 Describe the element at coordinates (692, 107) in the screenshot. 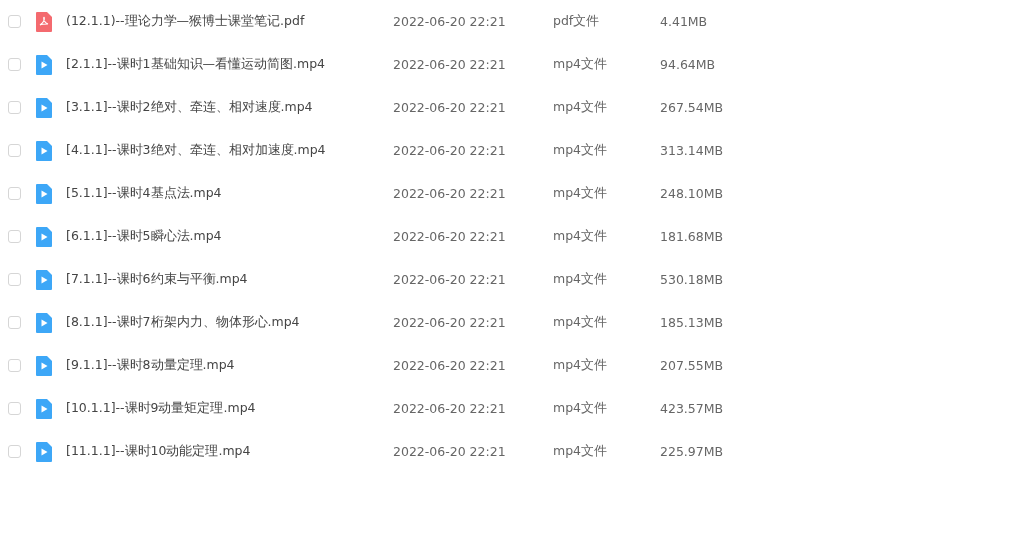

I see `file-size: 267.54MB` at that location.